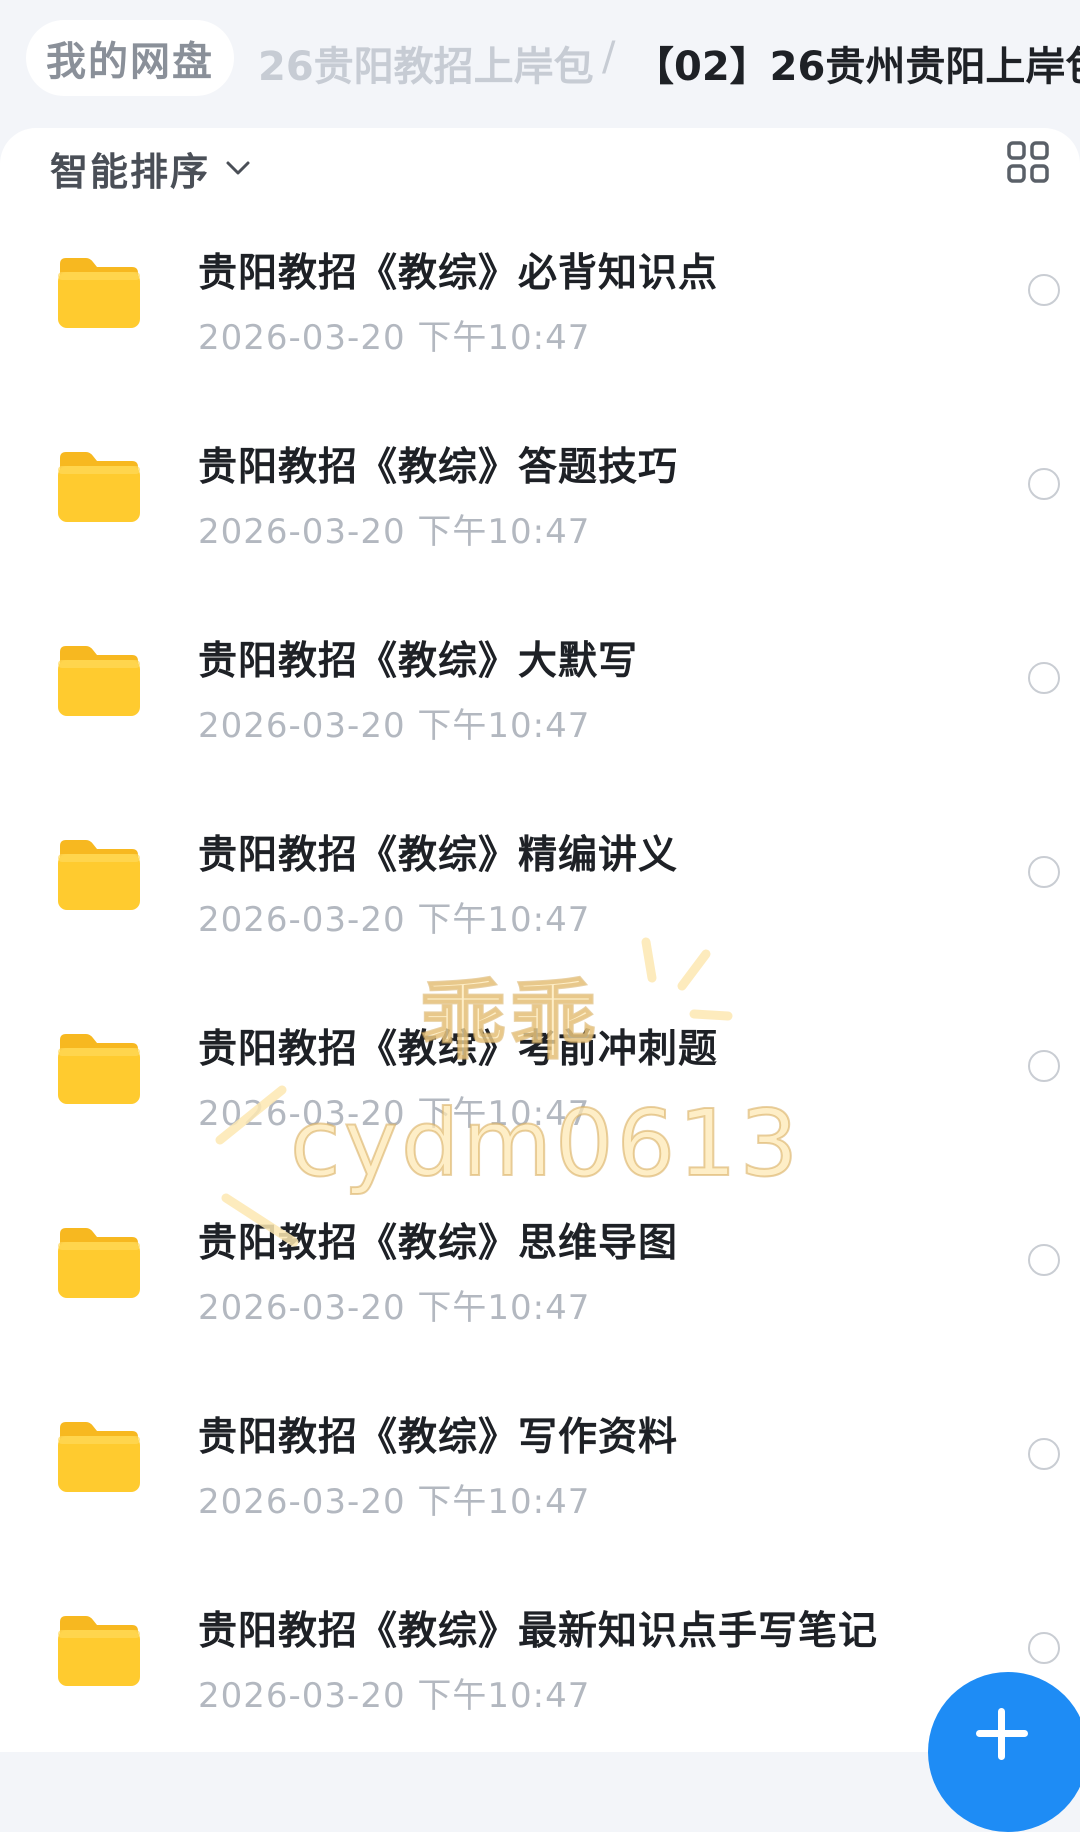 Image resolution: width=1080 pixels, height=1832 pixels. What do you see at coordinates (130, 171) in the screenshot?
I see `sort-label: 智能排序` at bounding box center [130, 171].